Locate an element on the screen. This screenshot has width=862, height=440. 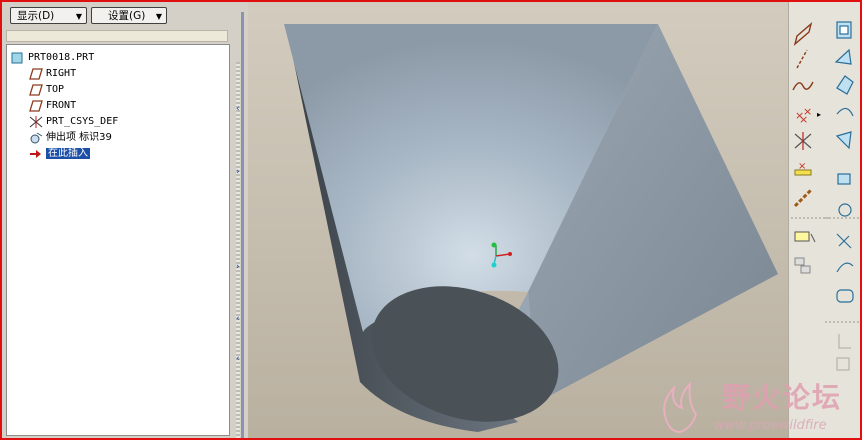
settings-menu-button: 设置(G) ▼ is located at coordinates (129, 15).